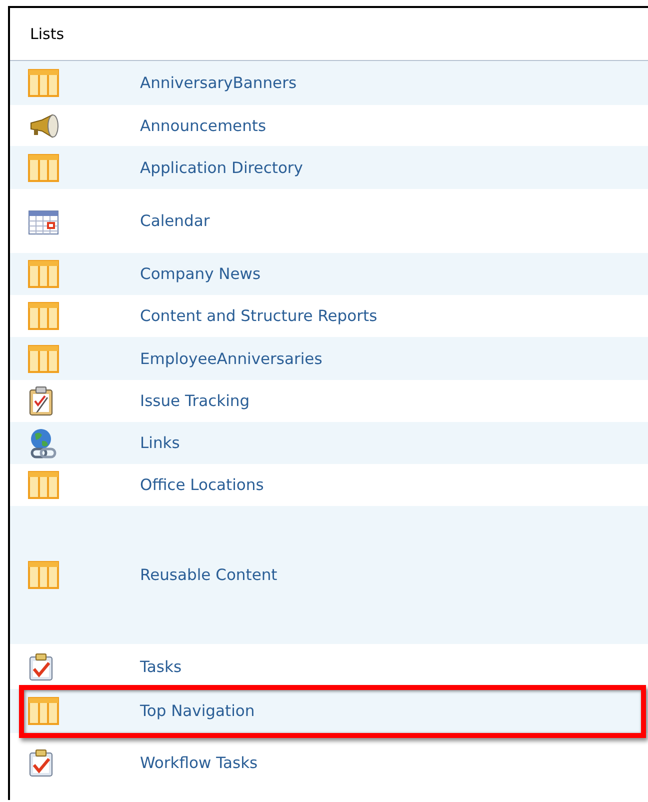  Describe the element at coordinates (41, 401) in the screenshot. I see `clipboard-icon` at that location.